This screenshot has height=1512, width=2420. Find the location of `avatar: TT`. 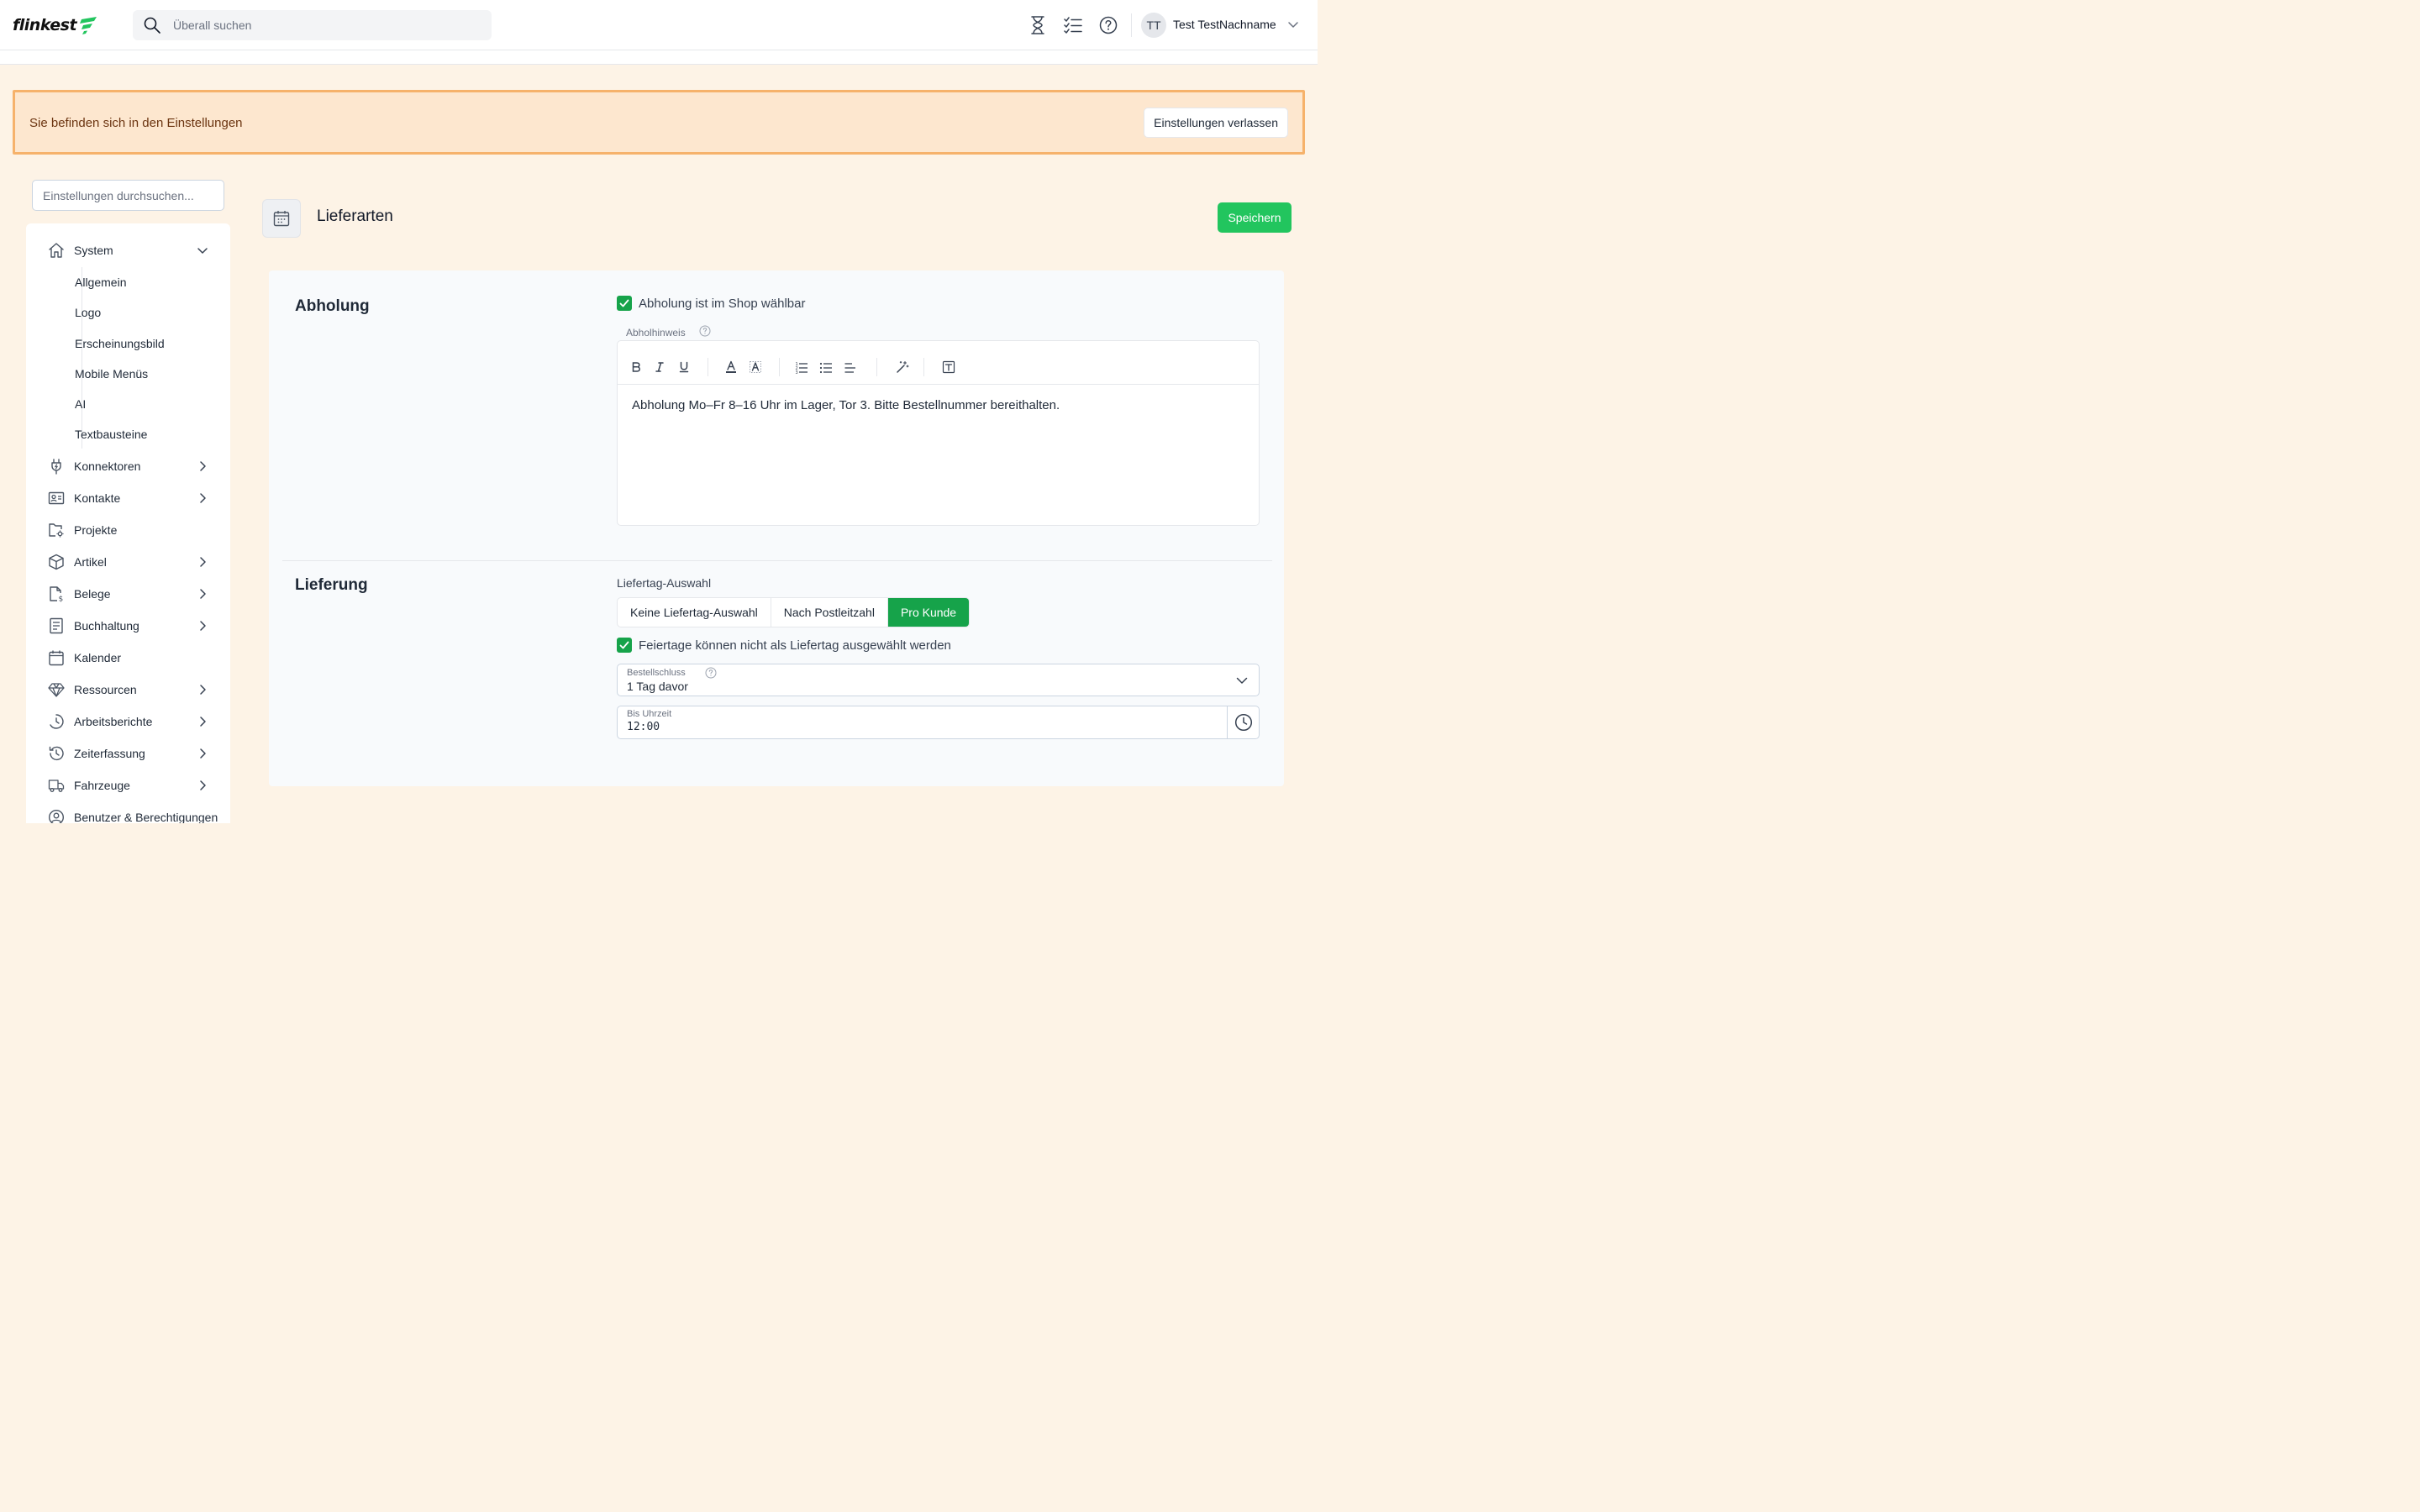

avatar: TT is located at coordinates (1153, 25).